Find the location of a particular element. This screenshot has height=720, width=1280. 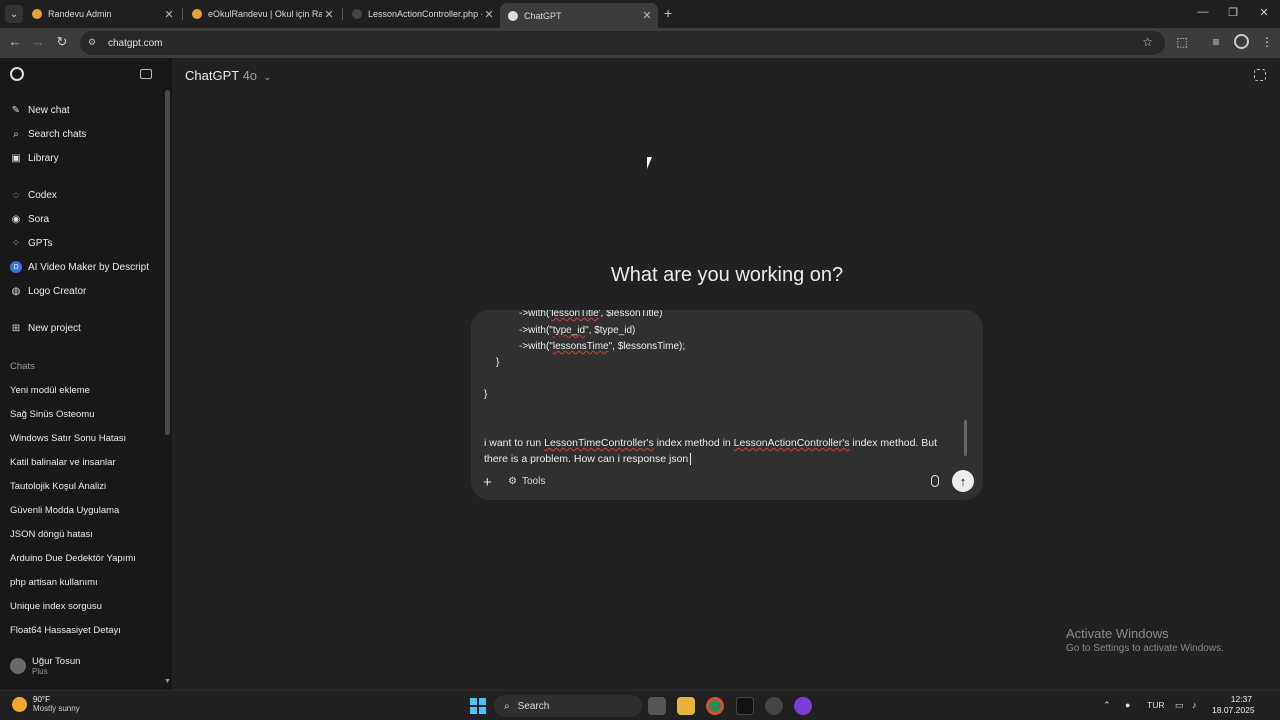

sun-icon is located at coordinates (19, 704).